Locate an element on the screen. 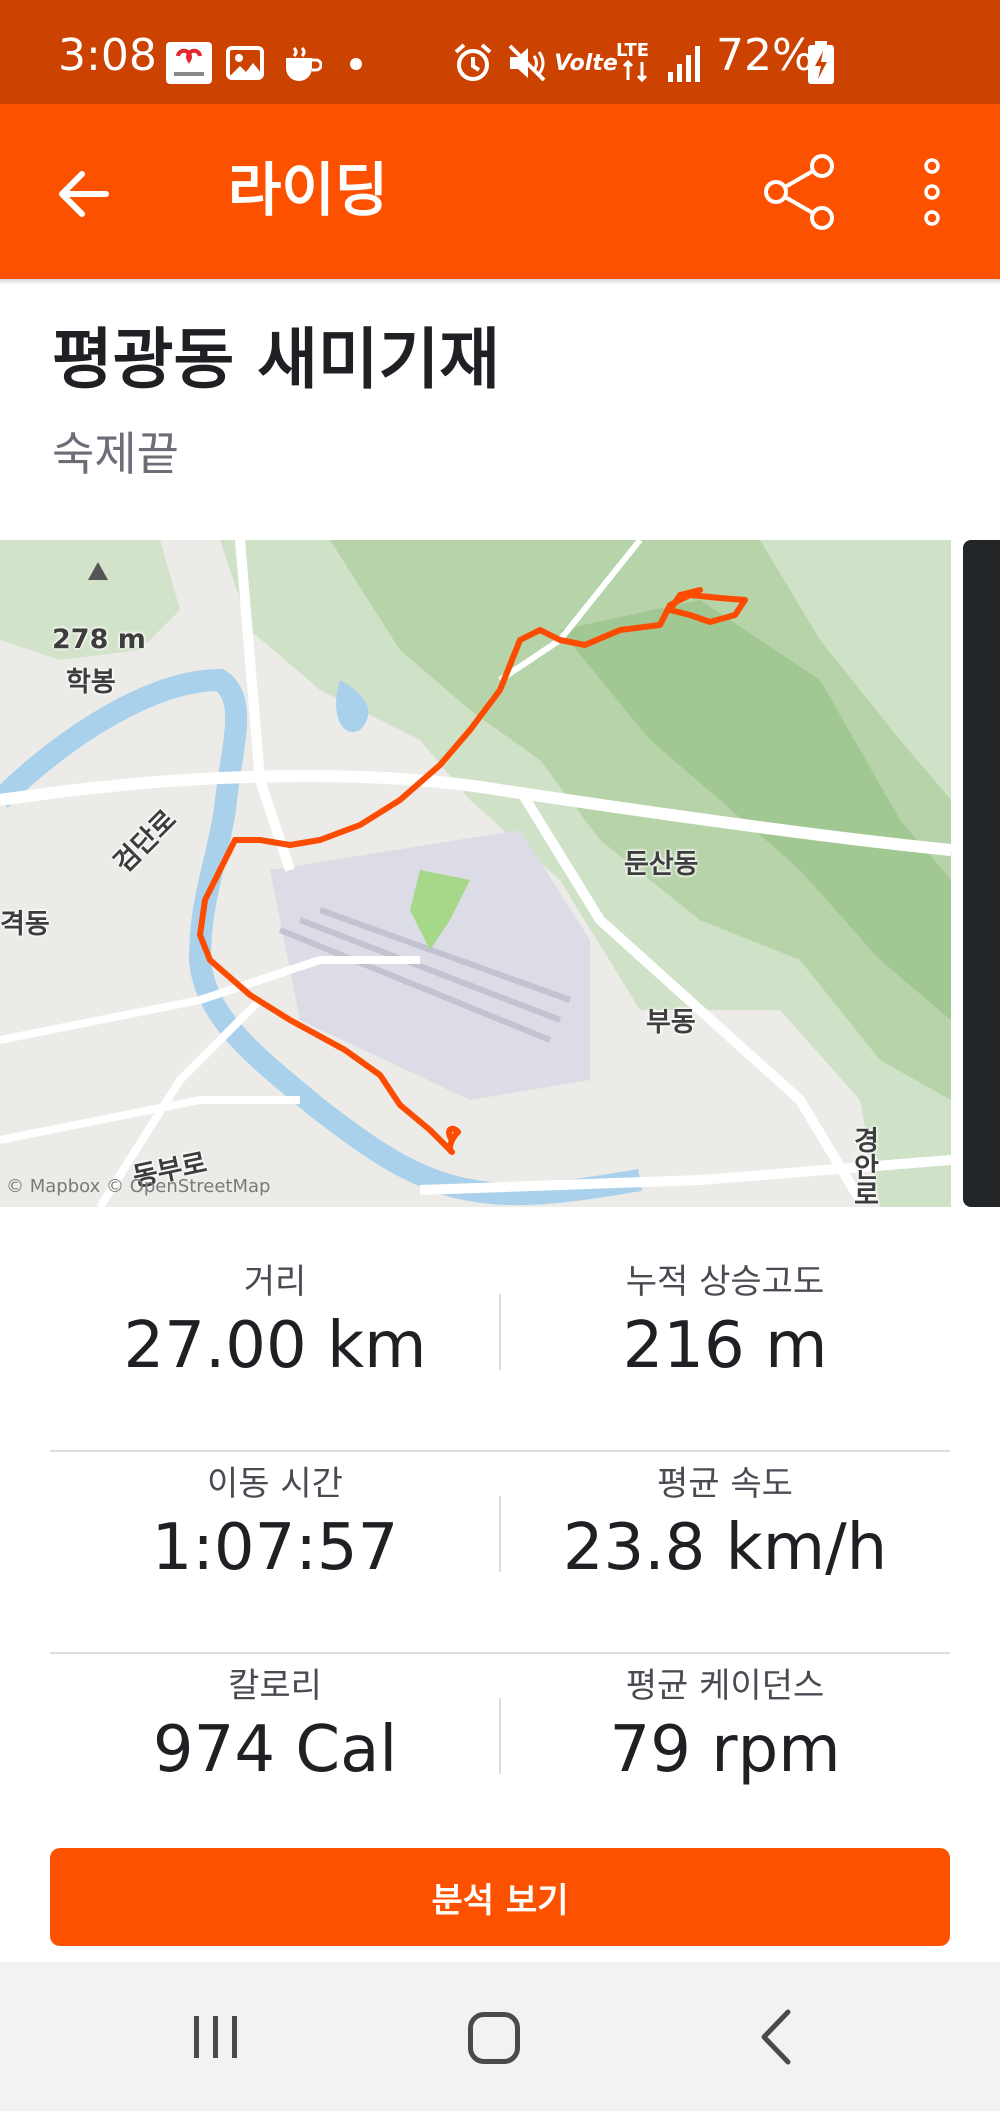  activity-title: 평광동 새미기재 is located at coordinates (276, 359).